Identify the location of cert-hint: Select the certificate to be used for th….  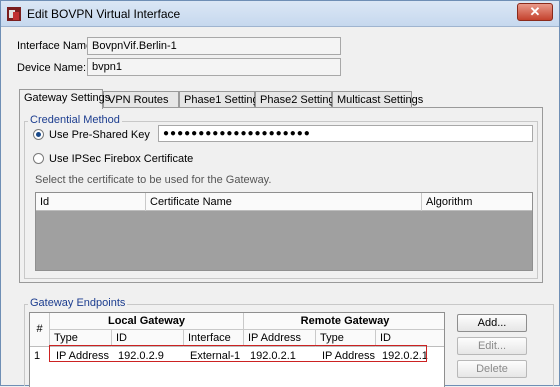
(153, 180).